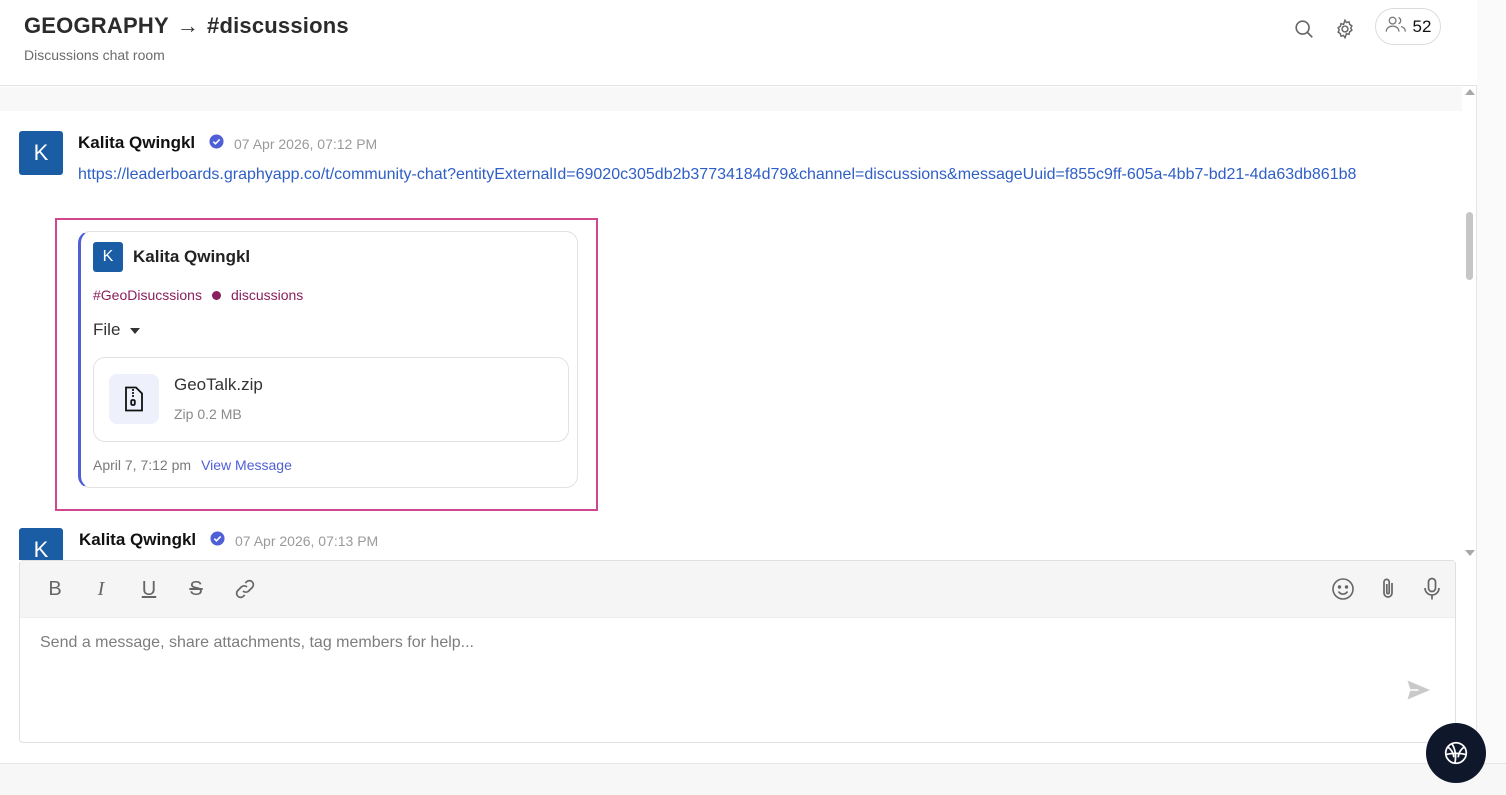  What do you see at coordinates (94, 55) in the screenshot?
I see `channel-subtitle: Discussions chat room` at bounding box center [94, 55].